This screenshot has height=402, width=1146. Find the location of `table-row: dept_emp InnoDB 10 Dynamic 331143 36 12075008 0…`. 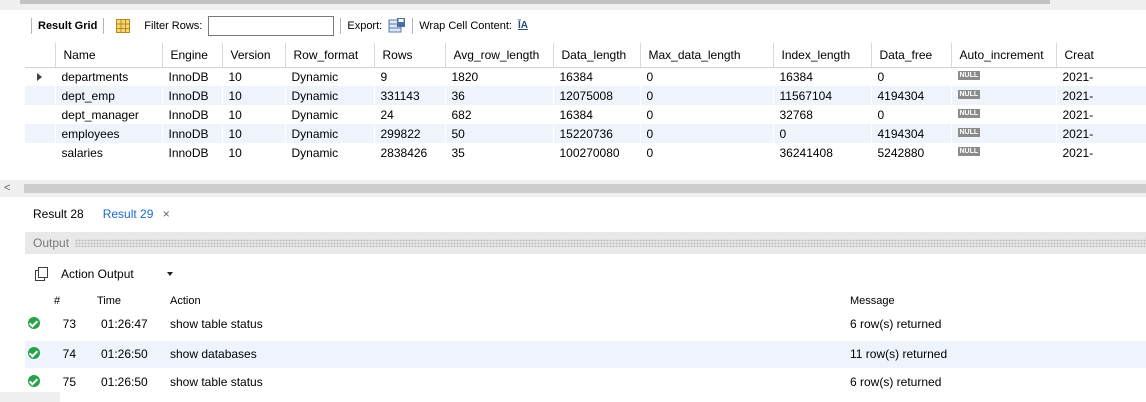

table-row: dept_emp InnoDB 10 Dynamic 331143 36 12075008 0… is located at coordinates (585, 95).